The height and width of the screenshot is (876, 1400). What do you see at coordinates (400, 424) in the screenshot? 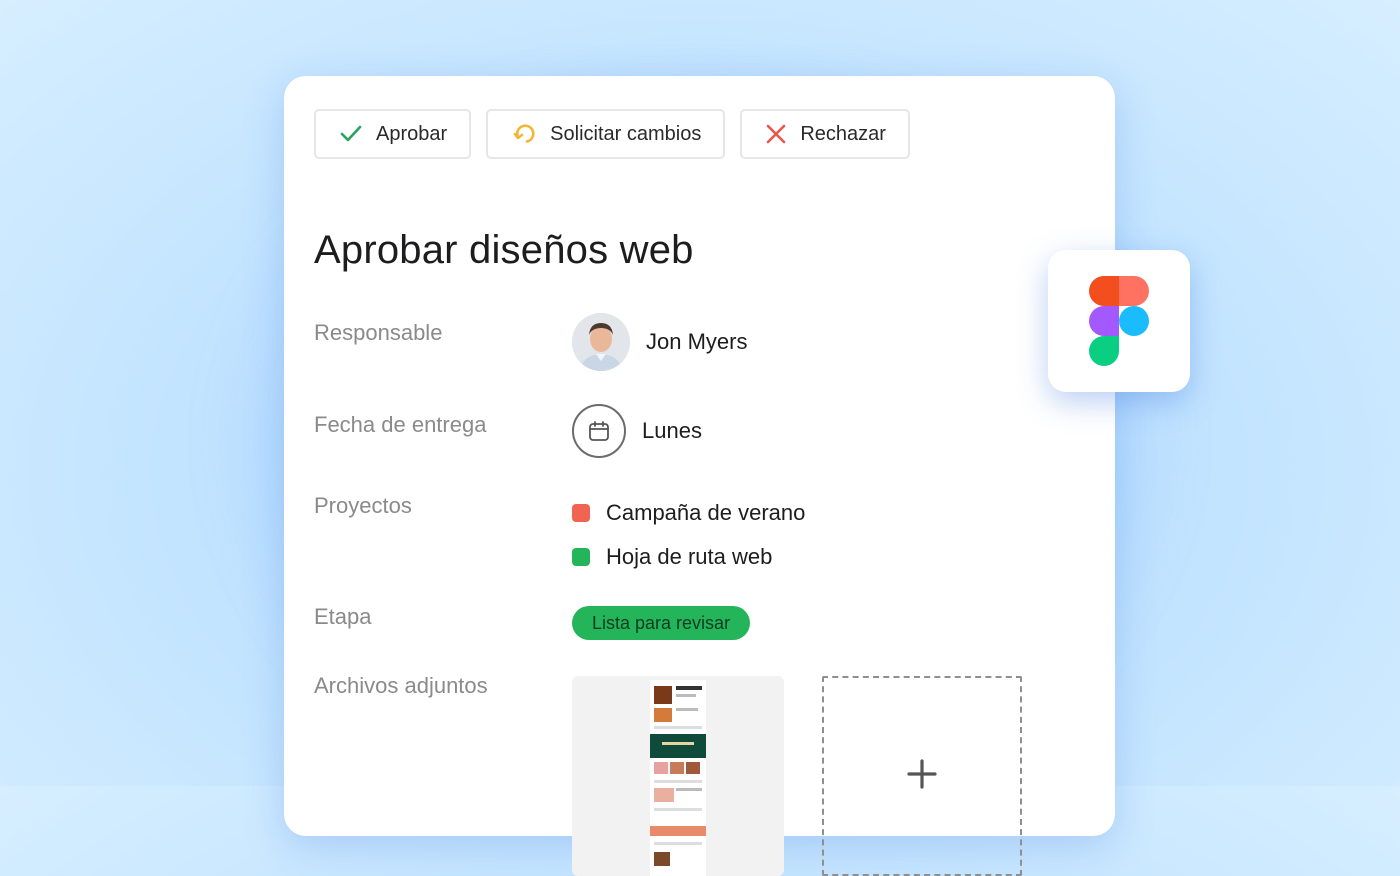
I see `due-date-label: Fecha de entrega` at bounding box center [400, 424].